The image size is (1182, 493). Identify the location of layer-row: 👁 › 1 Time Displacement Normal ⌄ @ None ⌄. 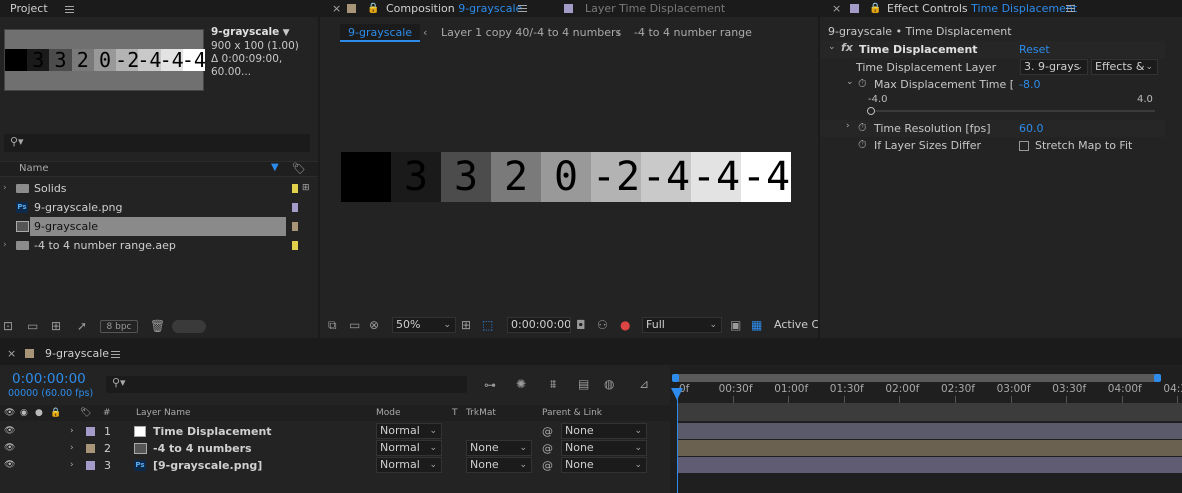
(335, 431).